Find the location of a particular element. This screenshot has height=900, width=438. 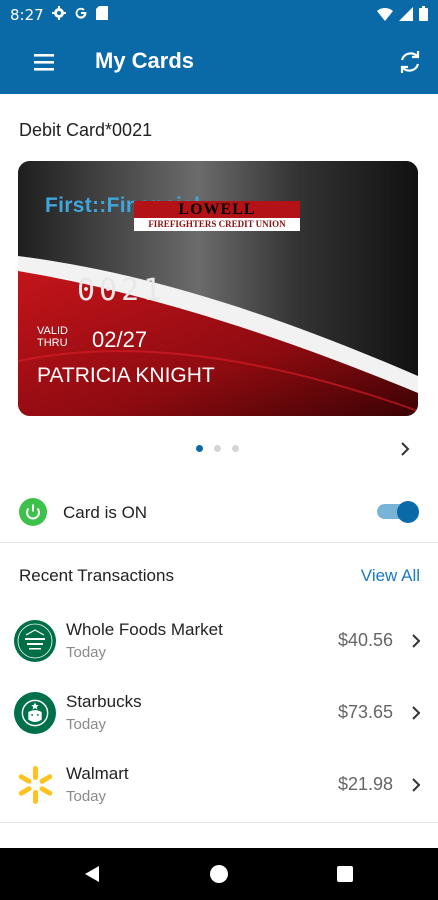

transaction-amount: $21.98 is located at coordinates (365, 784).